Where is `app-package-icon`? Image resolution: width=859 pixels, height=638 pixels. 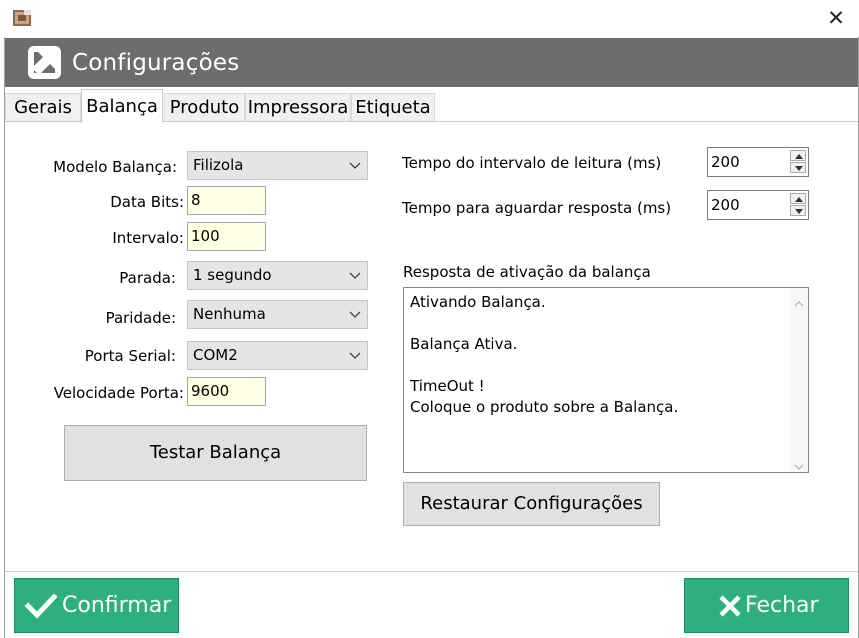 app-package-icon is located at coordinates (22, 18).